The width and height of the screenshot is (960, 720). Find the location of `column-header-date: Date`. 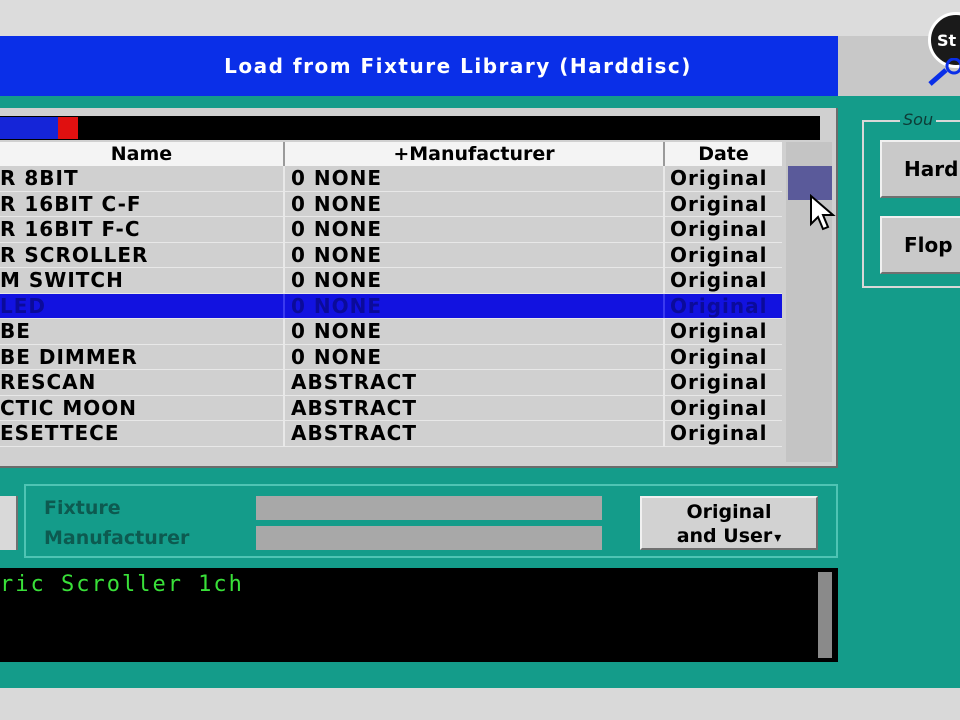

column-header-date: Date is located at coordinates (723, 154).